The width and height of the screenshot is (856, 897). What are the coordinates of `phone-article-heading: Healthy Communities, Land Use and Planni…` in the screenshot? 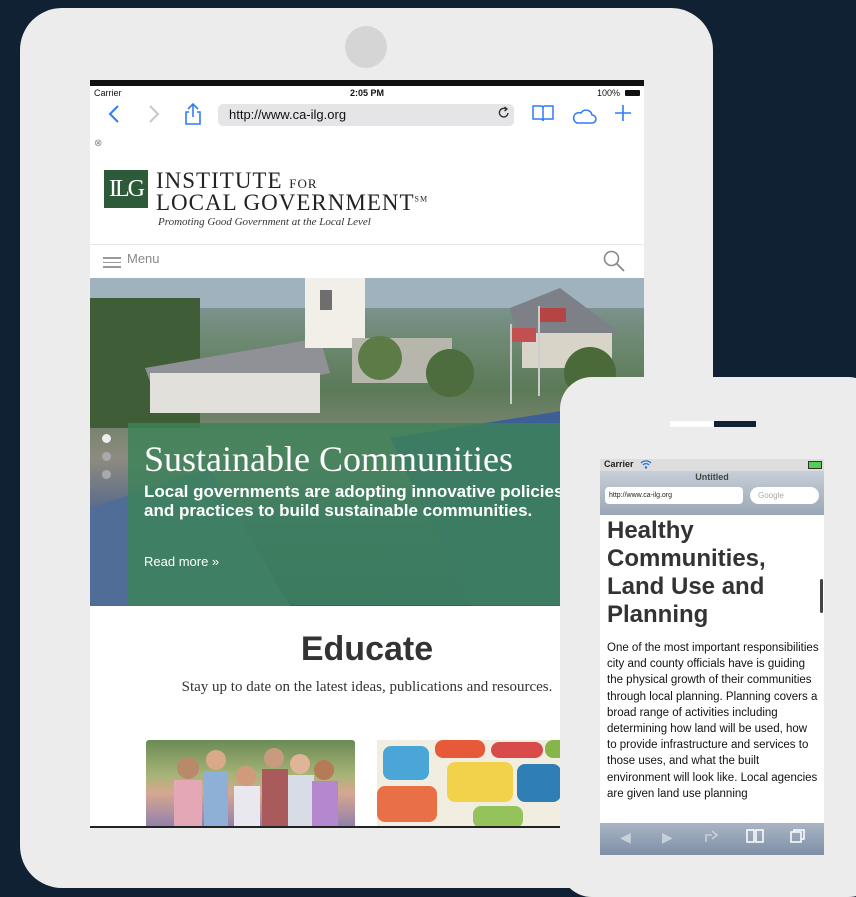 It's located at (686, 572).